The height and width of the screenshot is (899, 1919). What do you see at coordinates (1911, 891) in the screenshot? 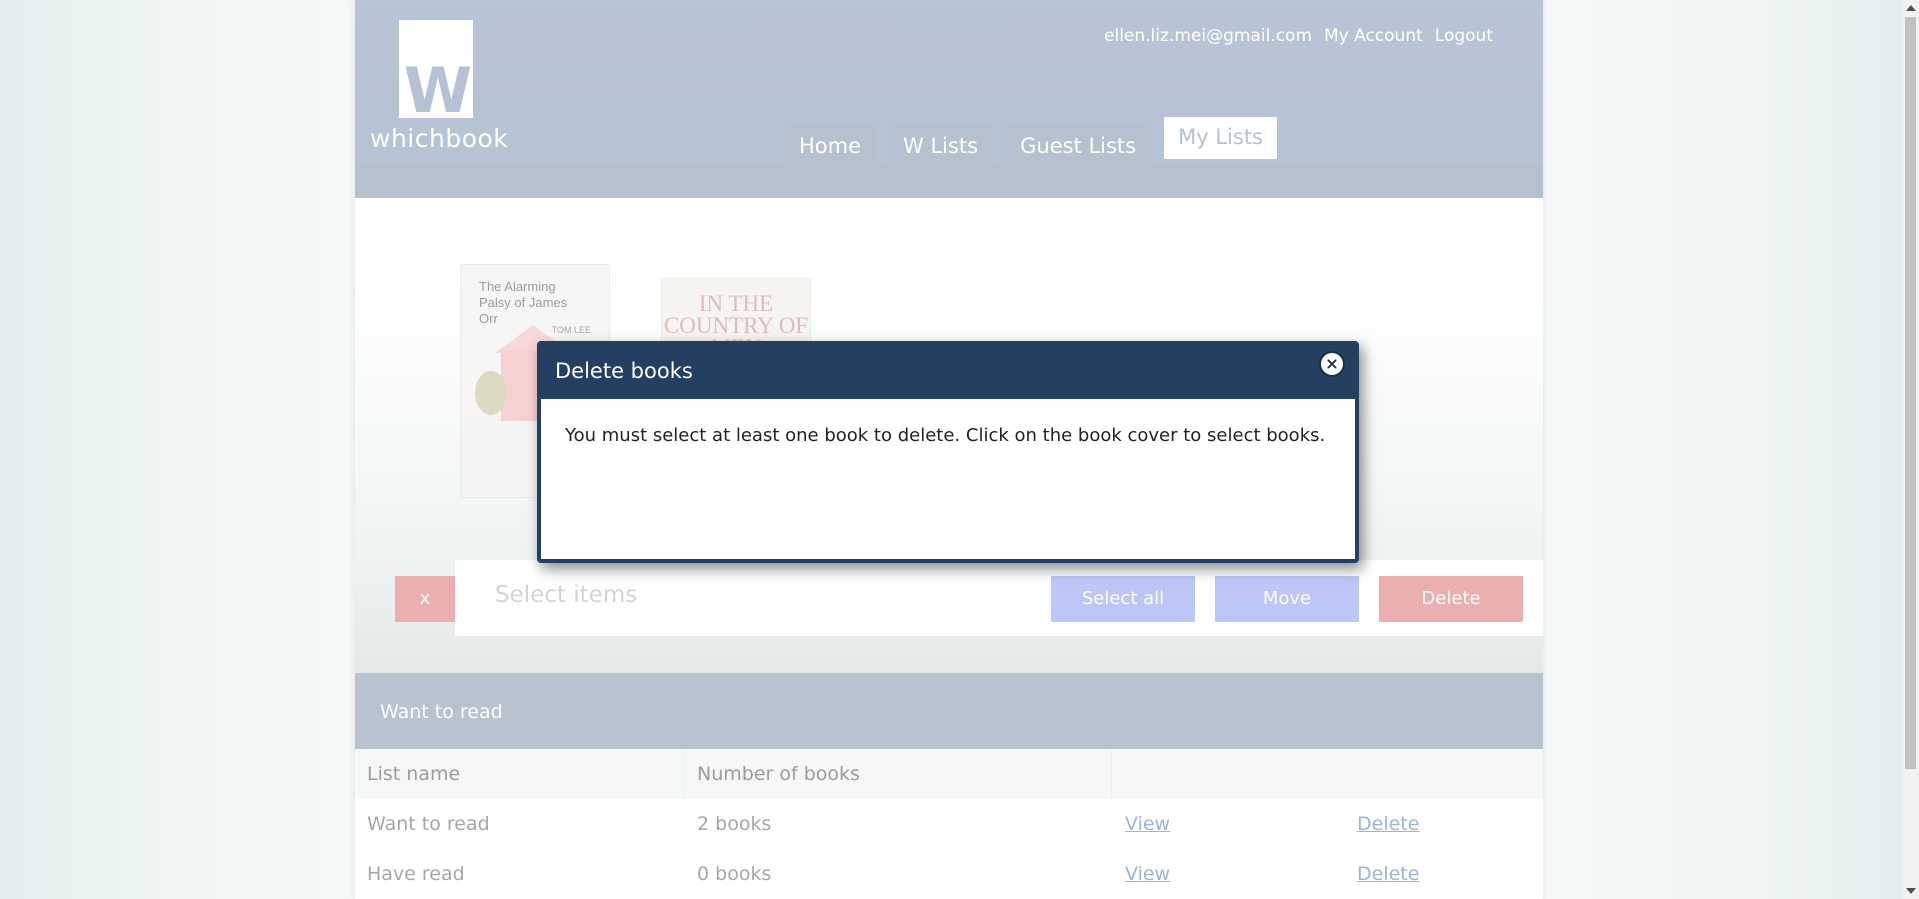
I see `scroll-down-arrow-icon` at bounding box center [1911, 891].